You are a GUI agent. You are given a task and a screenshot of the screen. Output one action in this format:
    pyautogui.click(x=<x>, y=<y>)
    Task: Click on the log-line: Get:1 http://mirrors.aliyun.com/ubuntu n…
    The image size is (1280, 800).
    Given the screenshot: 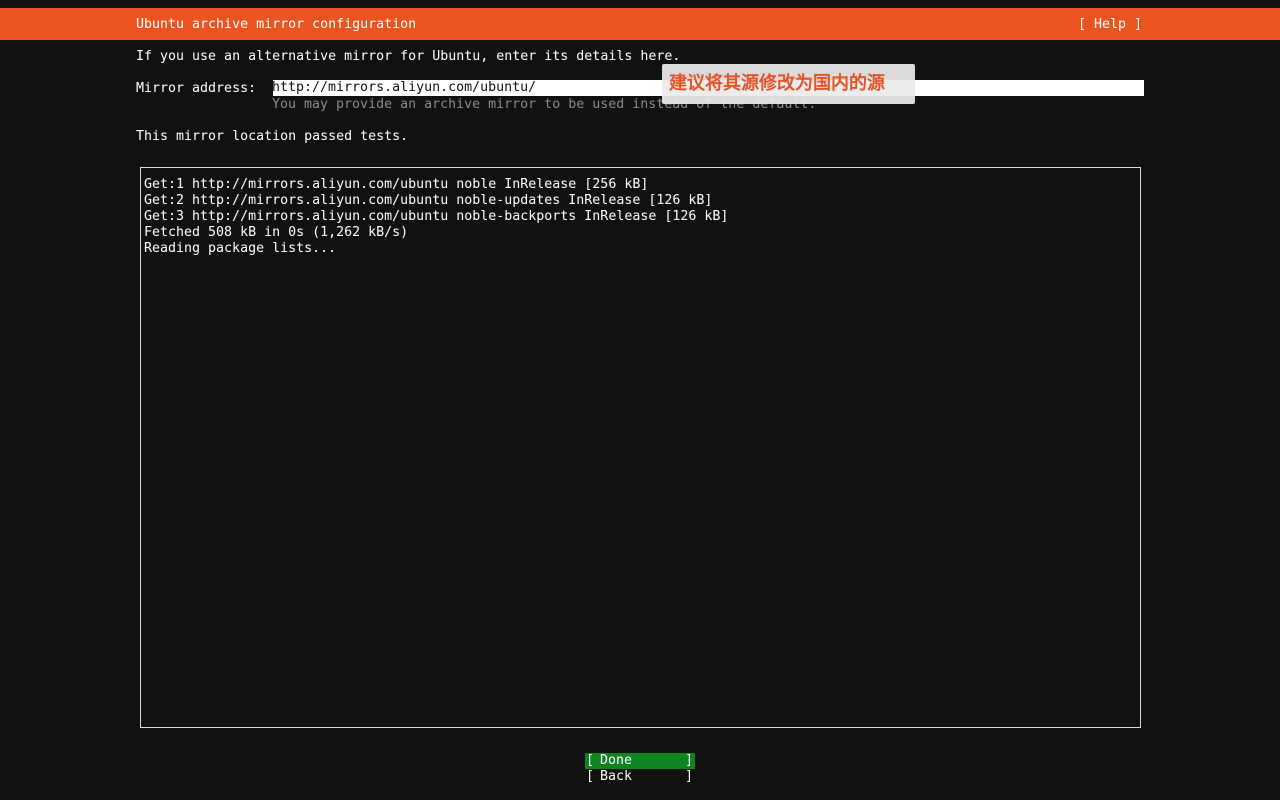 What is the action you would take?
    pyautogui.click(x=396, y=184)
    